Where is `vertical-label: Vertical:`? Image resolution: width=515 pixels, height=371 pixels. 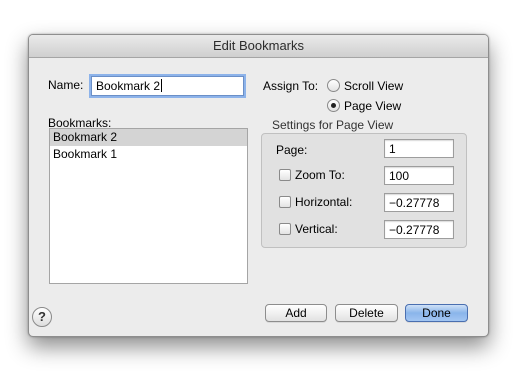
vertical-label: Vertical: is located at coordinates (316, 229).